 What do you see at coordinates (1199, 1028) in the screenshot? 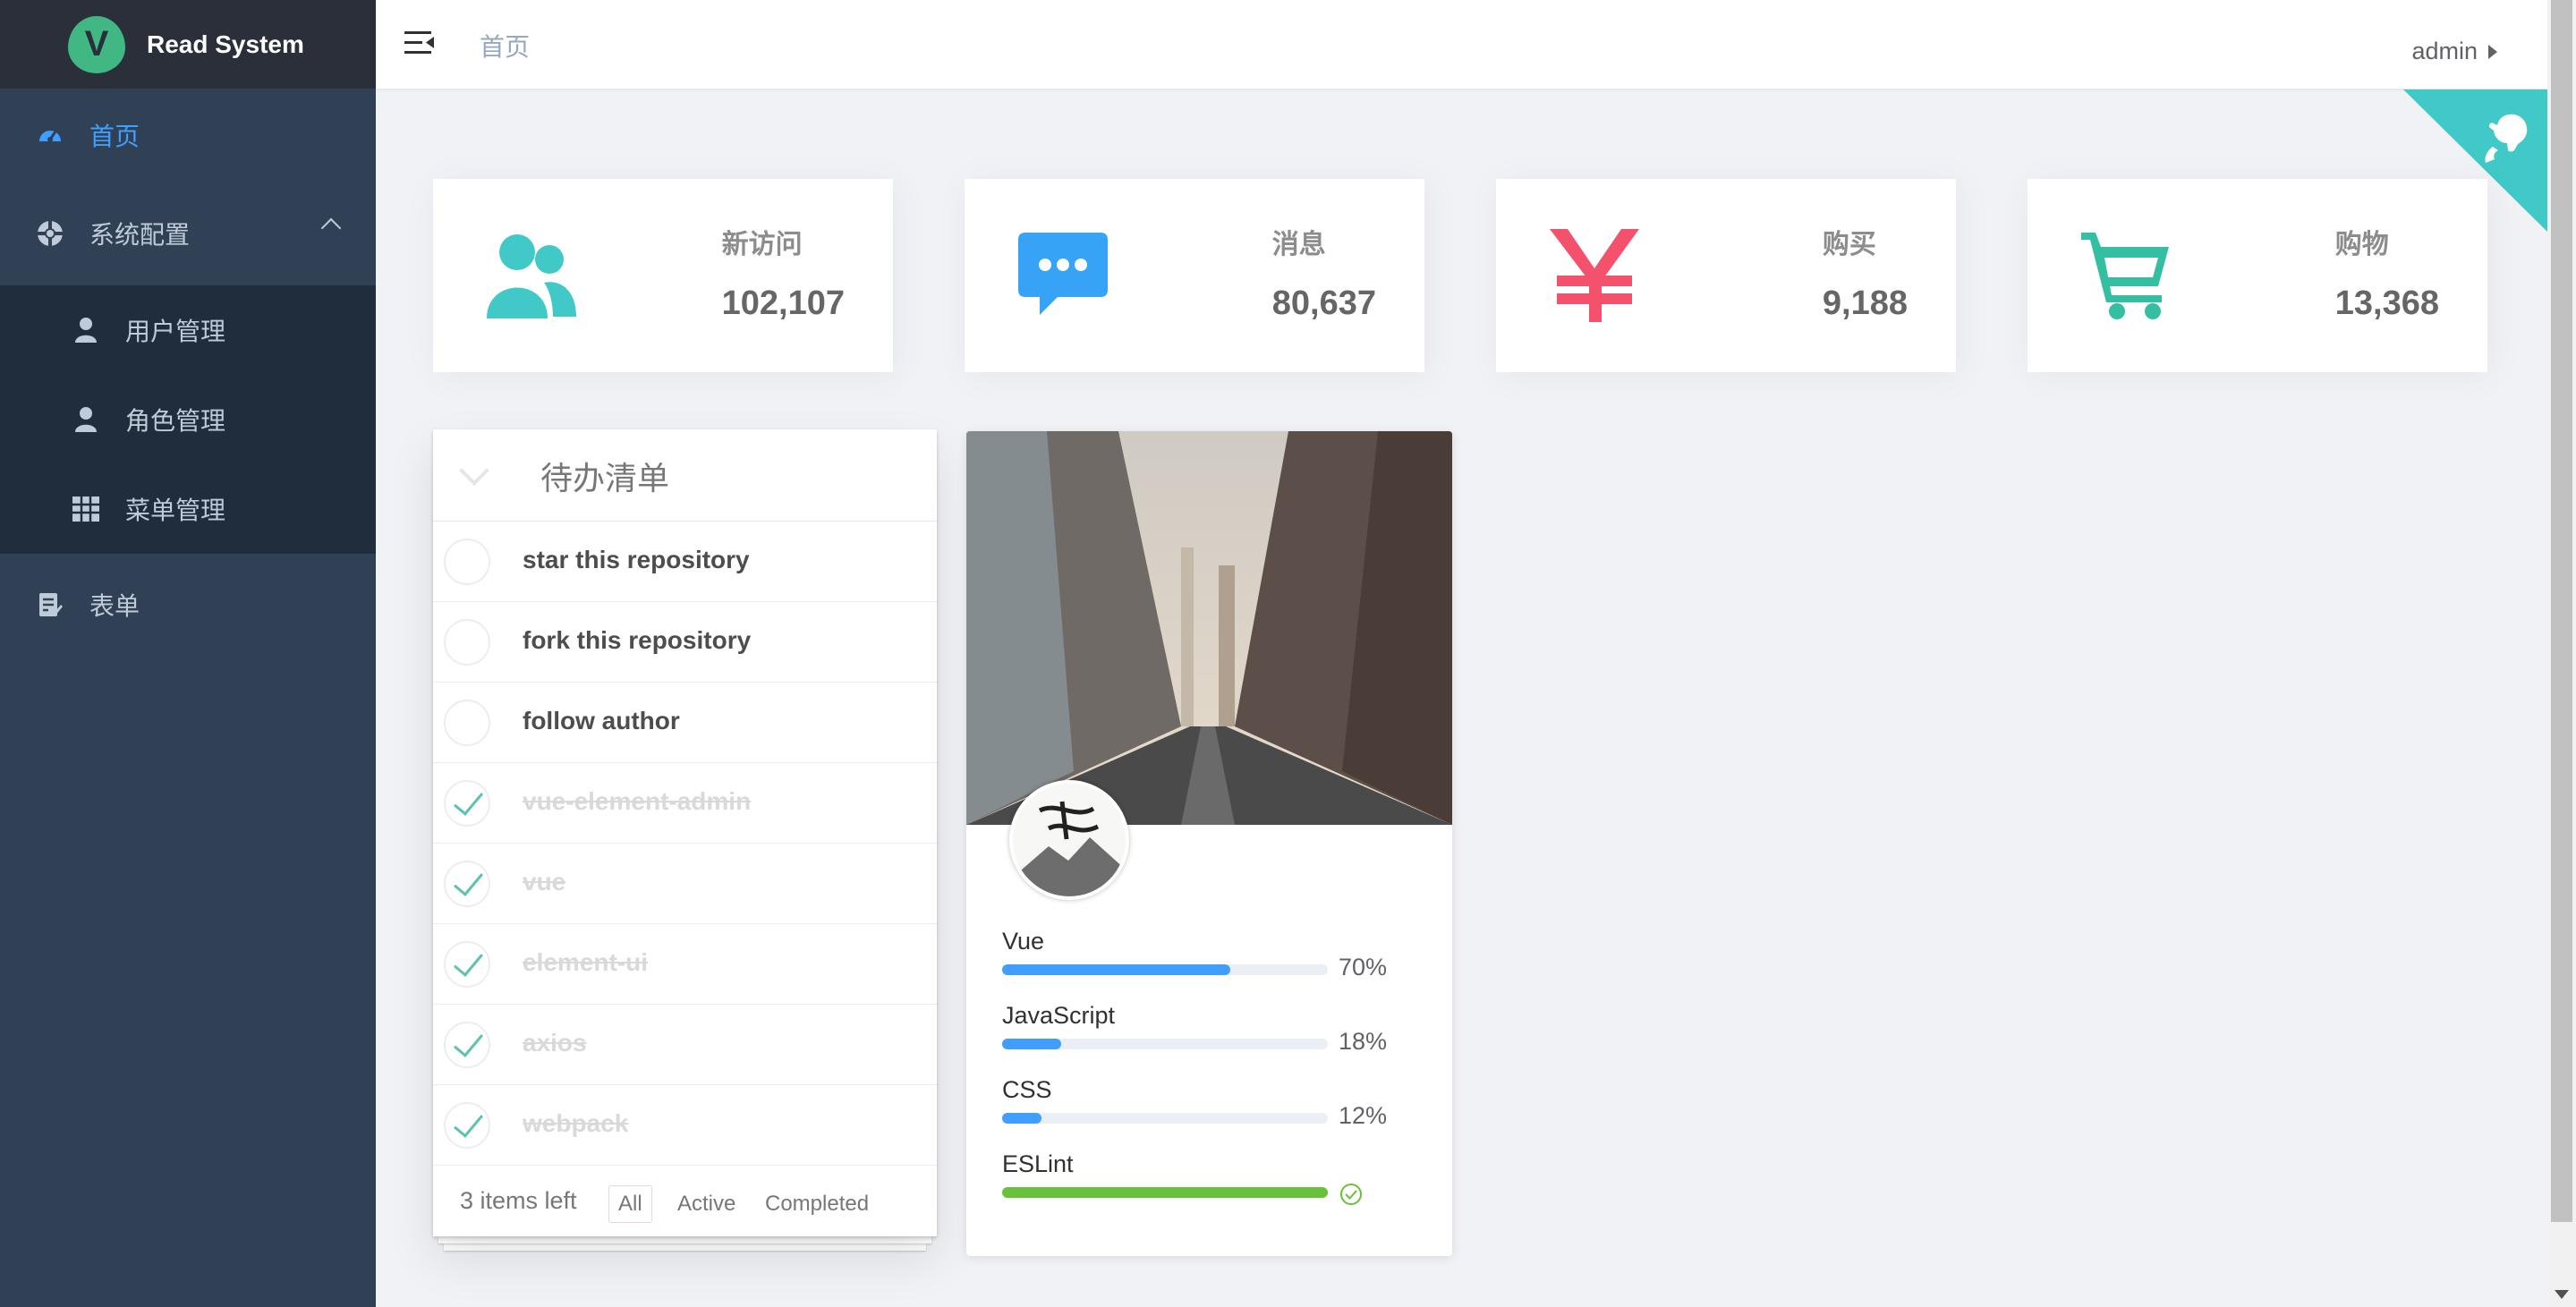
I see `progress-item: JavaScript 18%` at bounding box center [1199, 1028].